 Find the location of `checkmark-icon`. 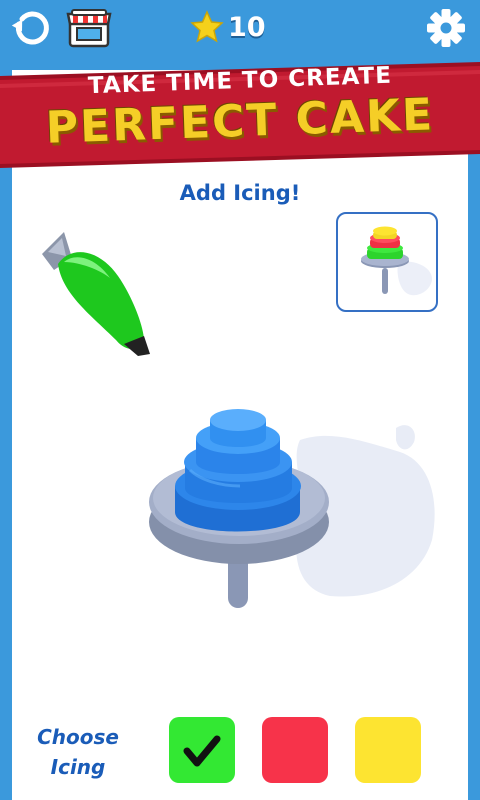

checkmark-icon is located at coordinates (202, 751).